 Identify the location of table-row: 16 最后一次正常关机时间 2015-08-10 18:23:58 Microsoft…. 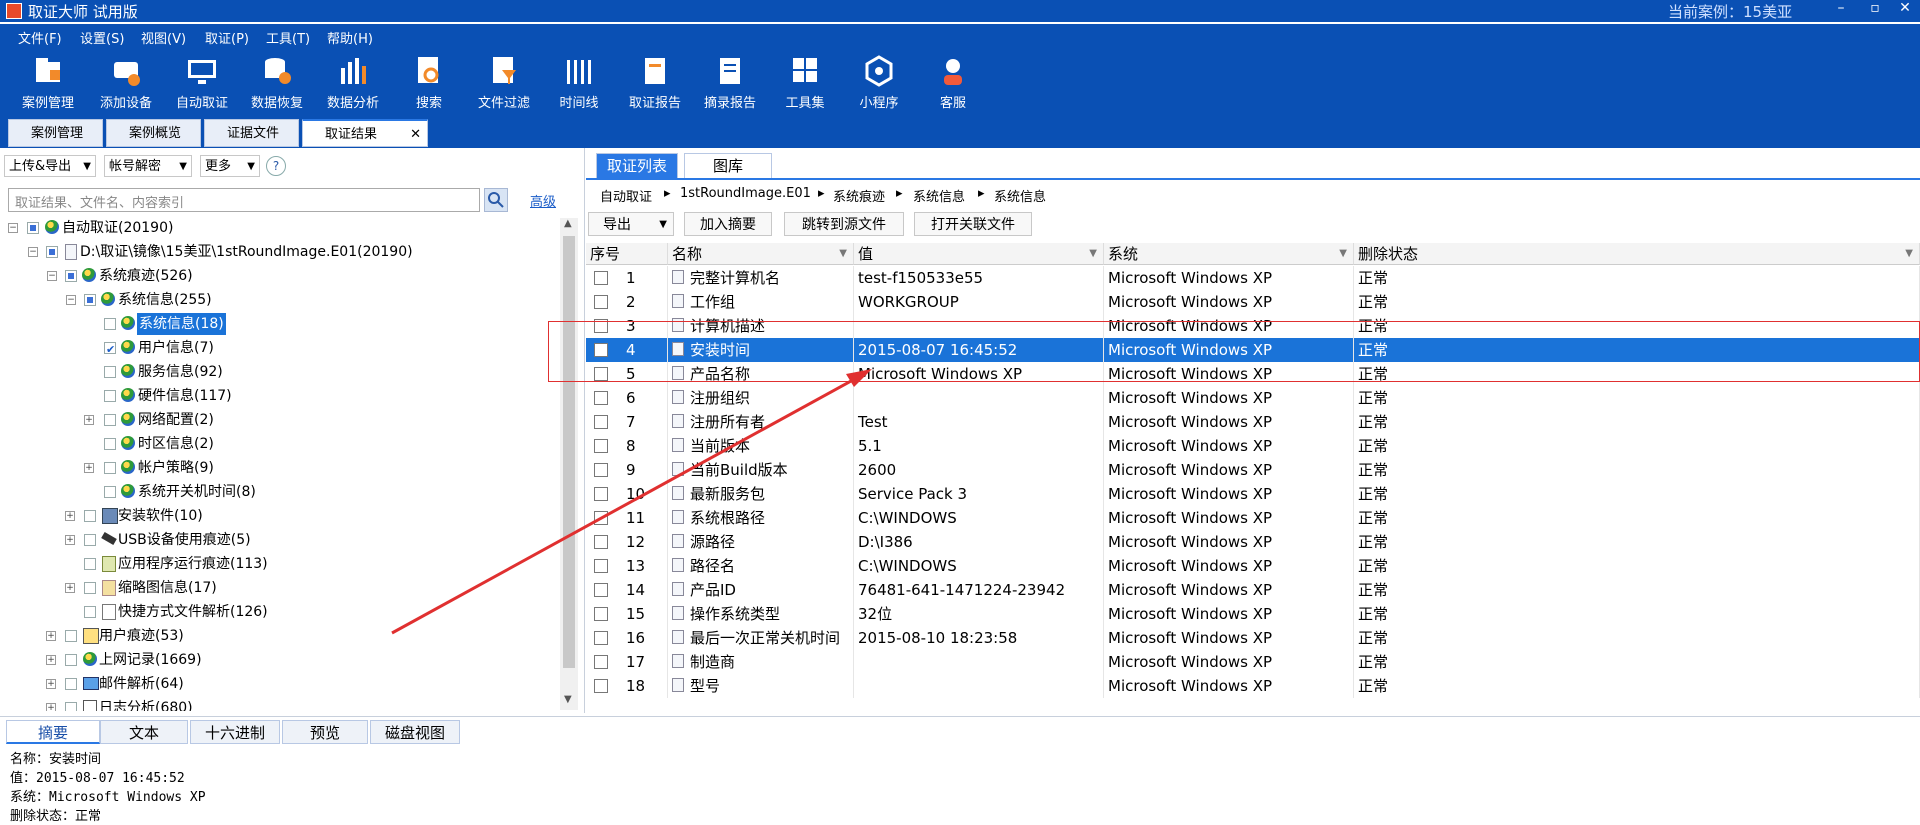
(1253, 638).